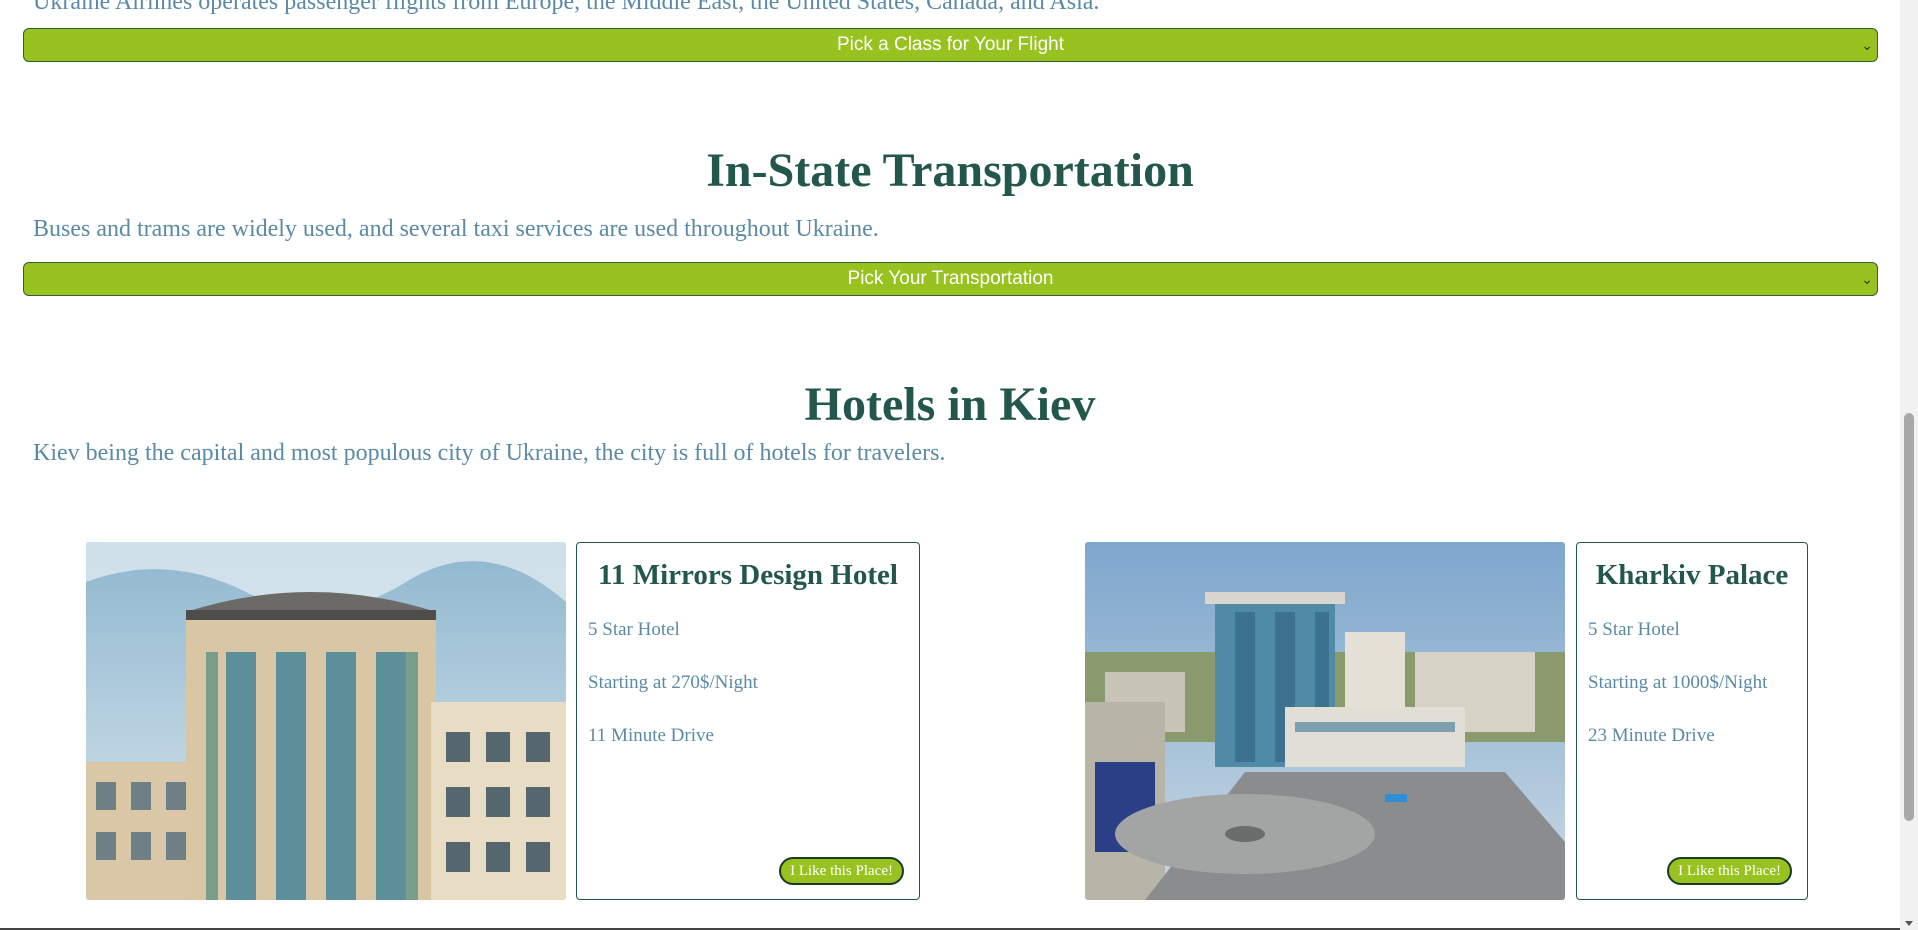 The height and width of the screenshot is (930, 1918). I want to click on hotel-price: Starting at 270$/Night, so click(673, 682).